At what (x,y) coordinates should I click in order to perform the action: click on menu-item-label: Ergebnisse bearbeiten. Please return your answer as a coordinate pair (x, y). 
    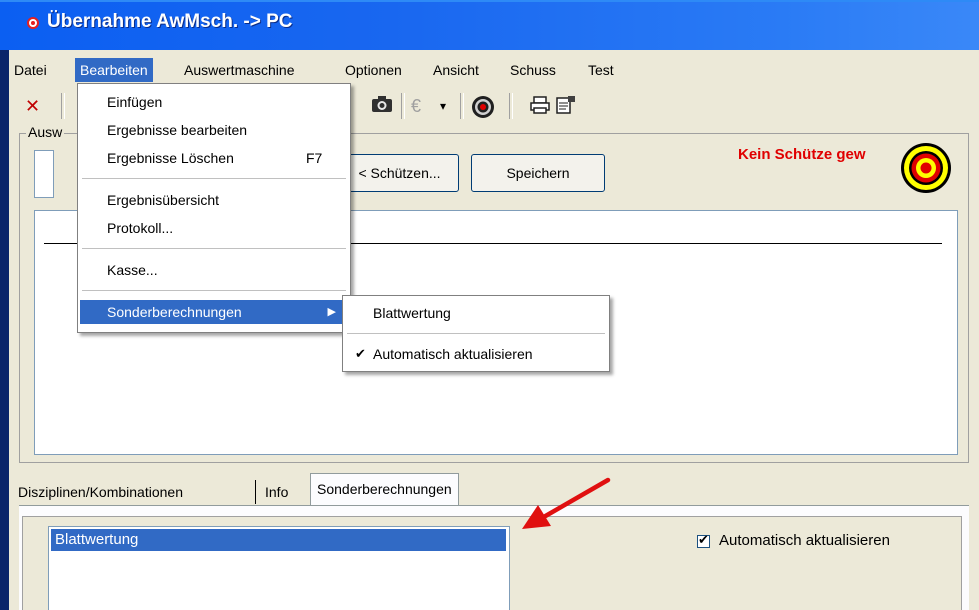
    Looking at the image, I should click on (177, 130).